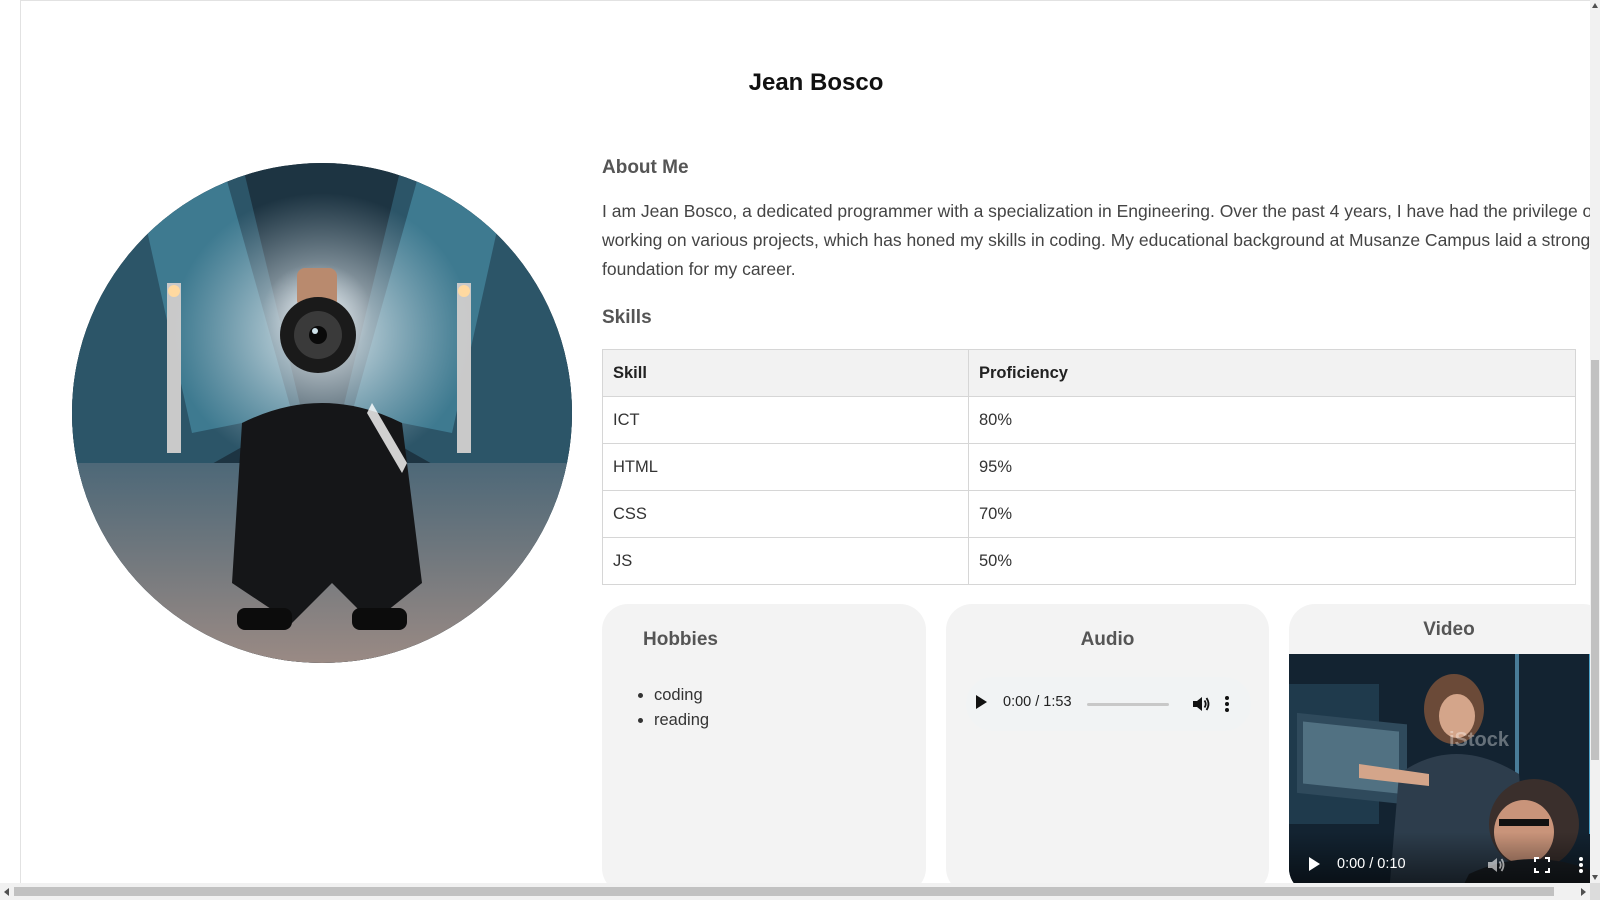 The image size is (1600, 900). What do you see at coordinates (785, 561) in the screenshot?
I see `skill-cell: JS` at bounding box center [785, 561].